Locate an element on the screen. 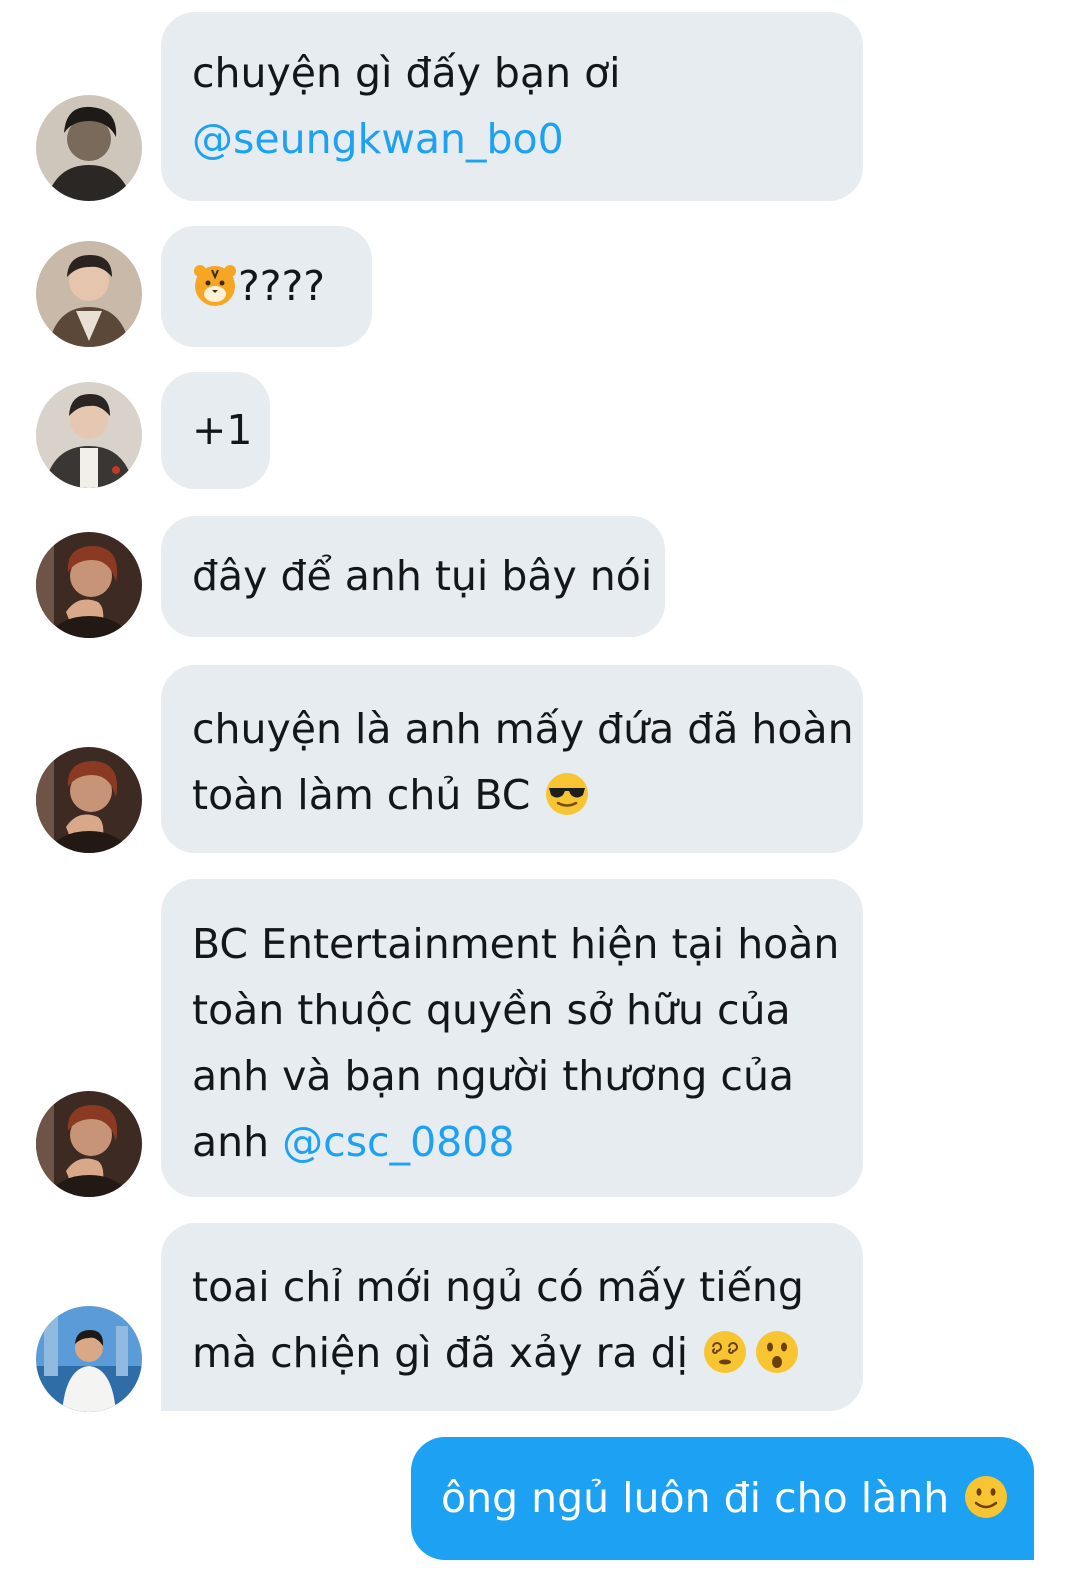 The width and height of the screenshot is (1080, 1581). message-text: toàn làm chủ BC is located at coordinates (361, 795).